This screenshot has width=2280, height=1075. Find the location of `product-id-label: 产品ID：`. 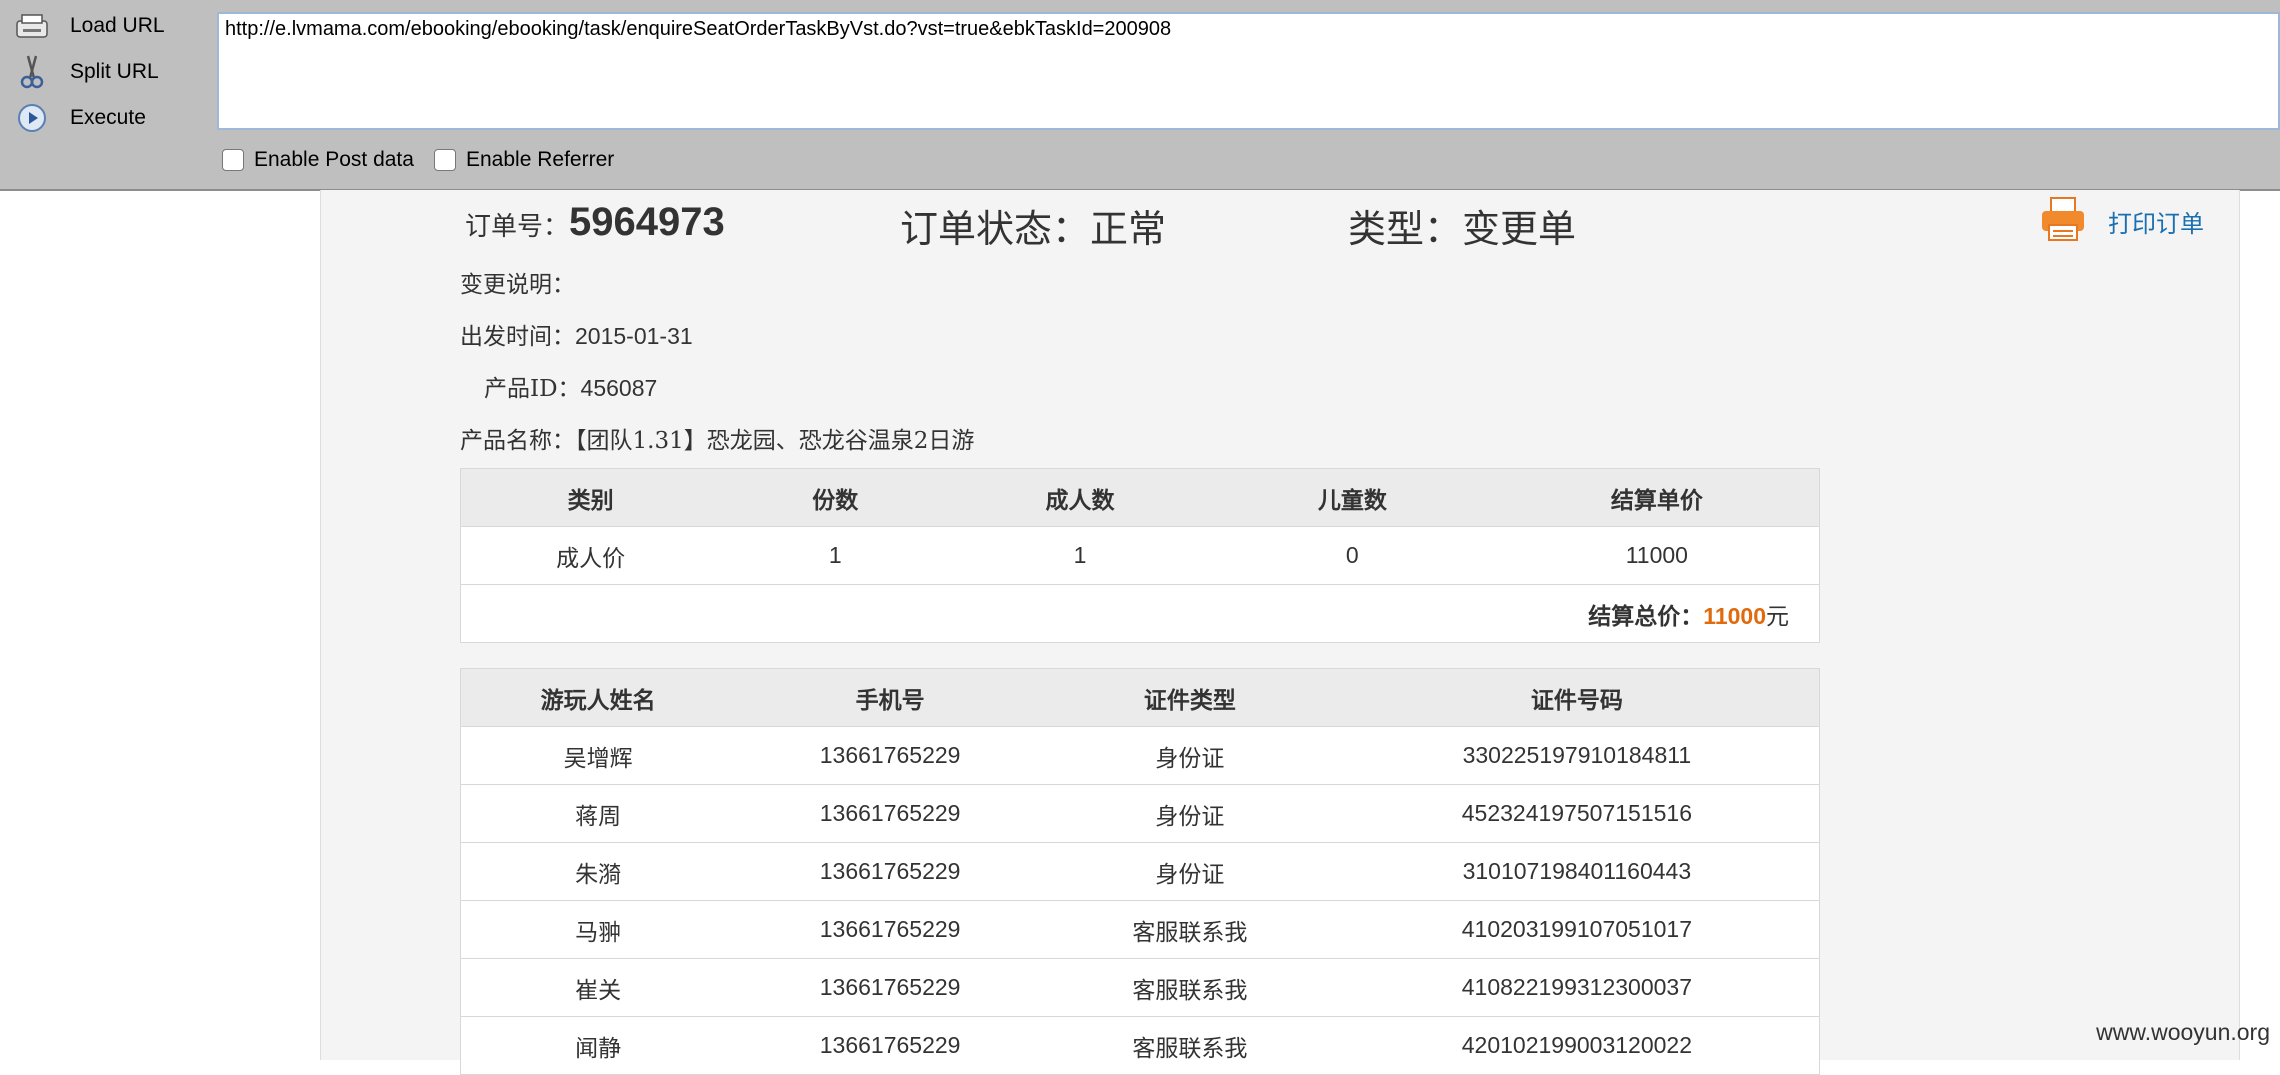

product-id-label: 产品ID： is located at coordinates (532, 389).